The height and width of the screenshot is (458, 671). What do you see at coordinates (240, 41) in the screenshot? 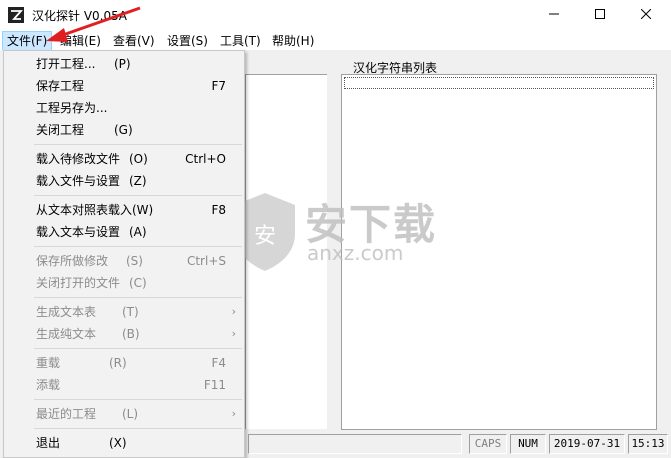
I see `menu-tools: 工具(T)` at bounding box center [240, 41].